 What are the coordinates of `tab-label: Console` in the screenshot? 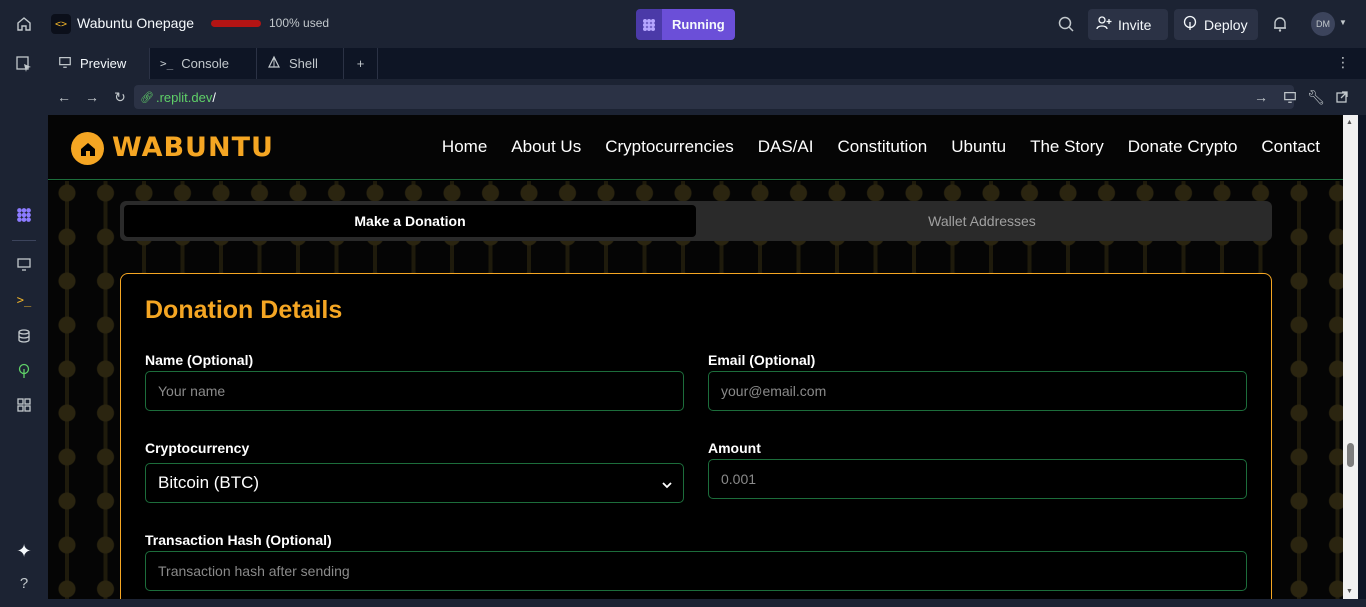 It's located at (205, 63).